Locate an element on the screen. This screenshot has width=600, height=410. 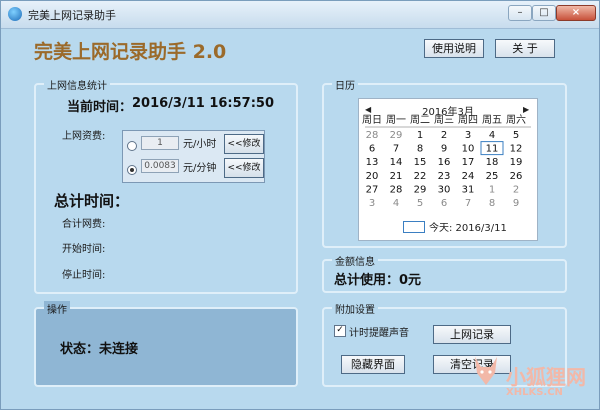
rate-minute-input: 0.0083 is located at coordinates (160, 166).